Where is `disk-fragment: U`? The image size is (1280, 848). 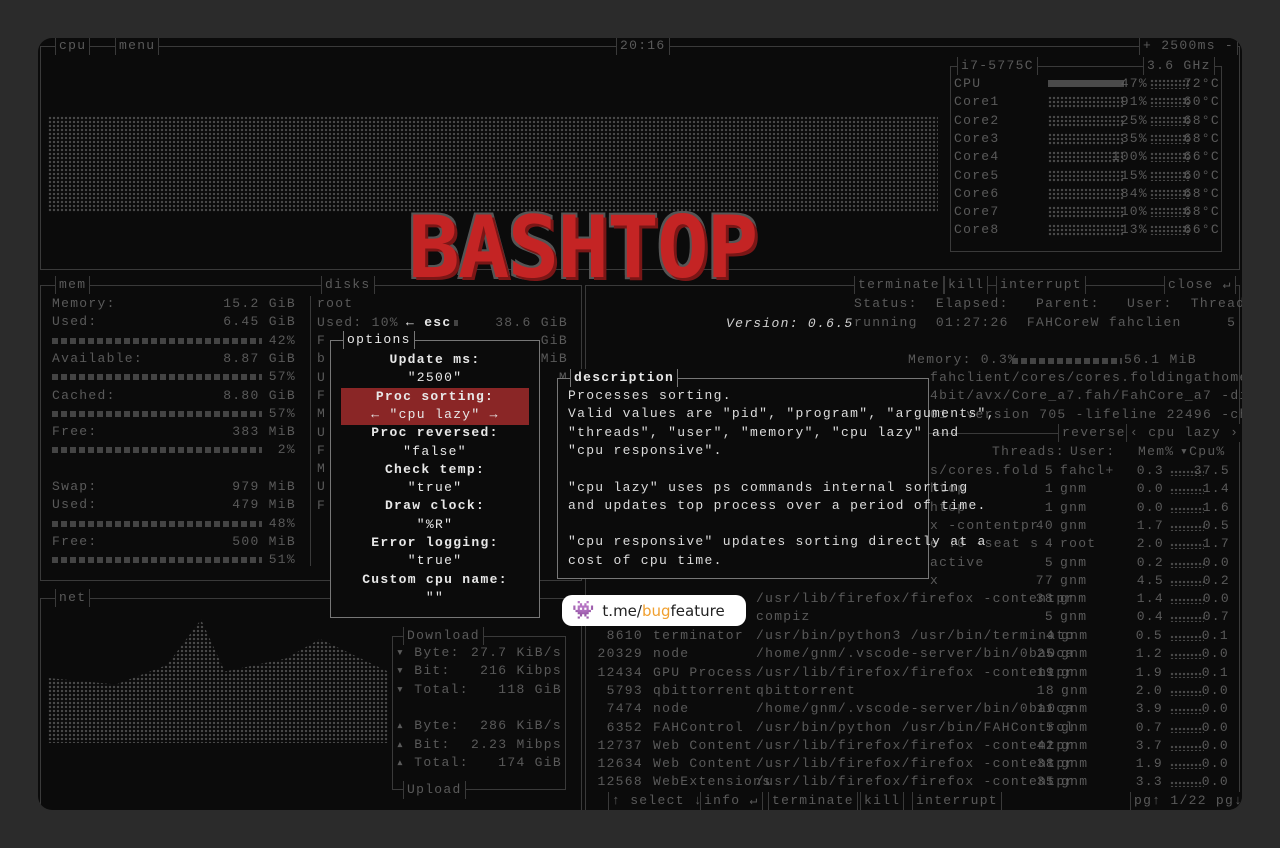 disk-fragment: U is located at coordinates (322, 432).